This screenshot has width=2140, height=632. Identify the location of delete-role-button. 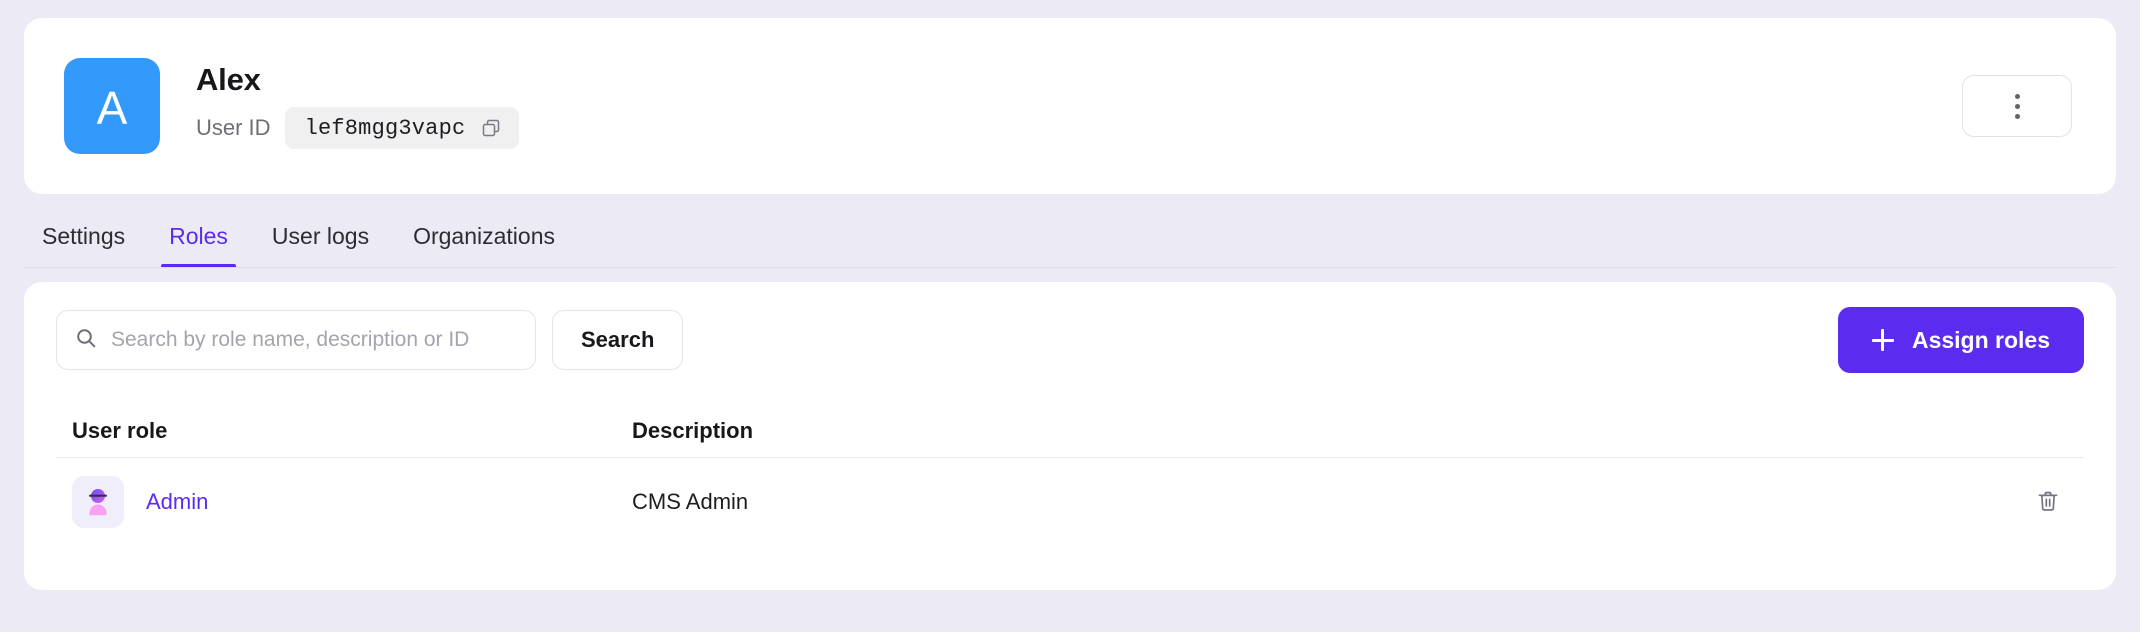
(2048, 502).